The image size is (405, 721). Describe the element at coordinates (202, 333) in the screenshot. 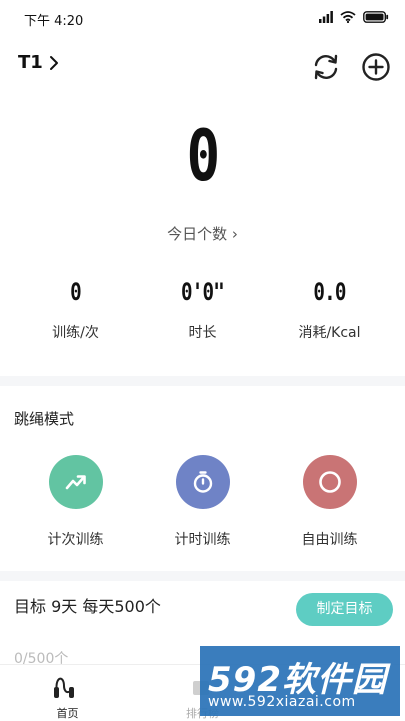

I see `stat-label: 时长` at that location.